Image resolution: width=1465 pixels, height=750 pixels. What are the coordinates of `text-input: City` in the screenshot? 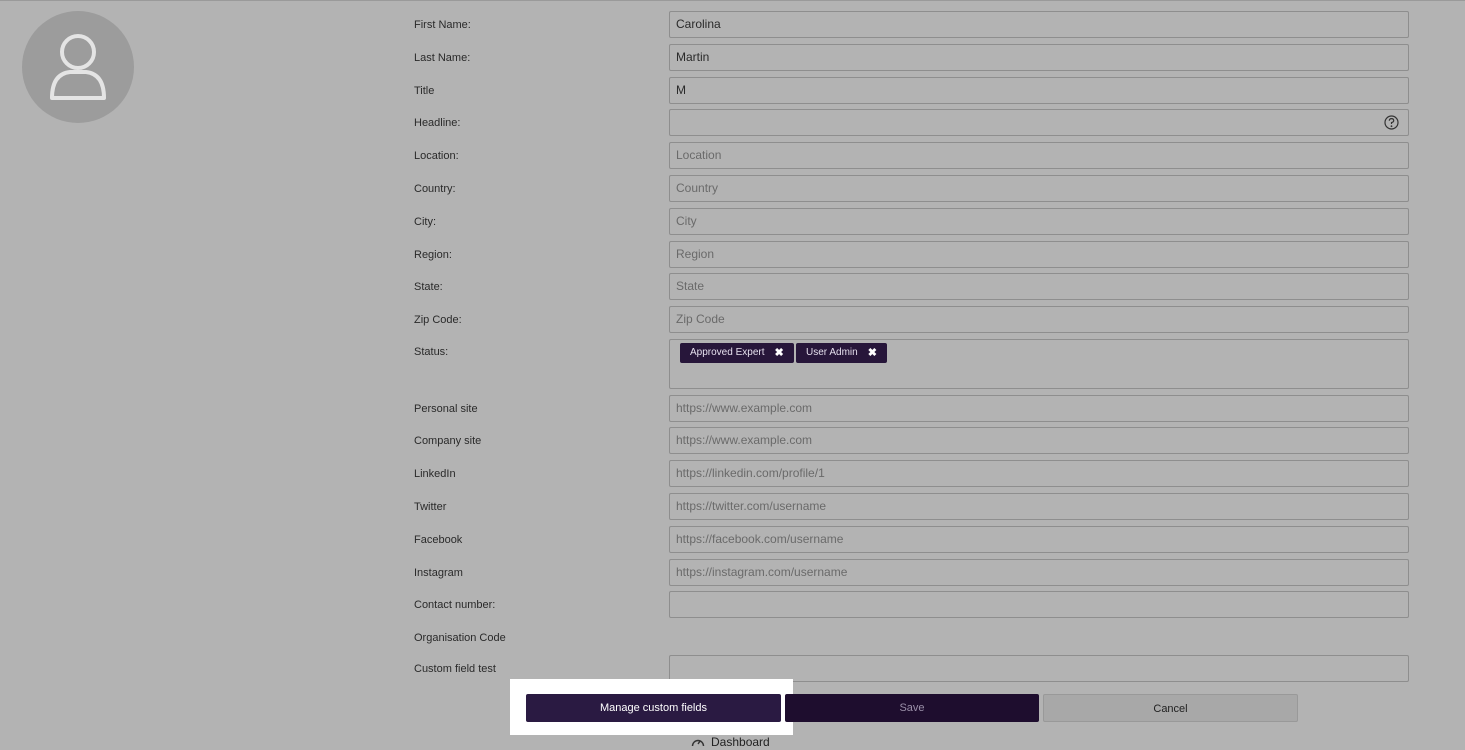 It's located at (1039, 221).